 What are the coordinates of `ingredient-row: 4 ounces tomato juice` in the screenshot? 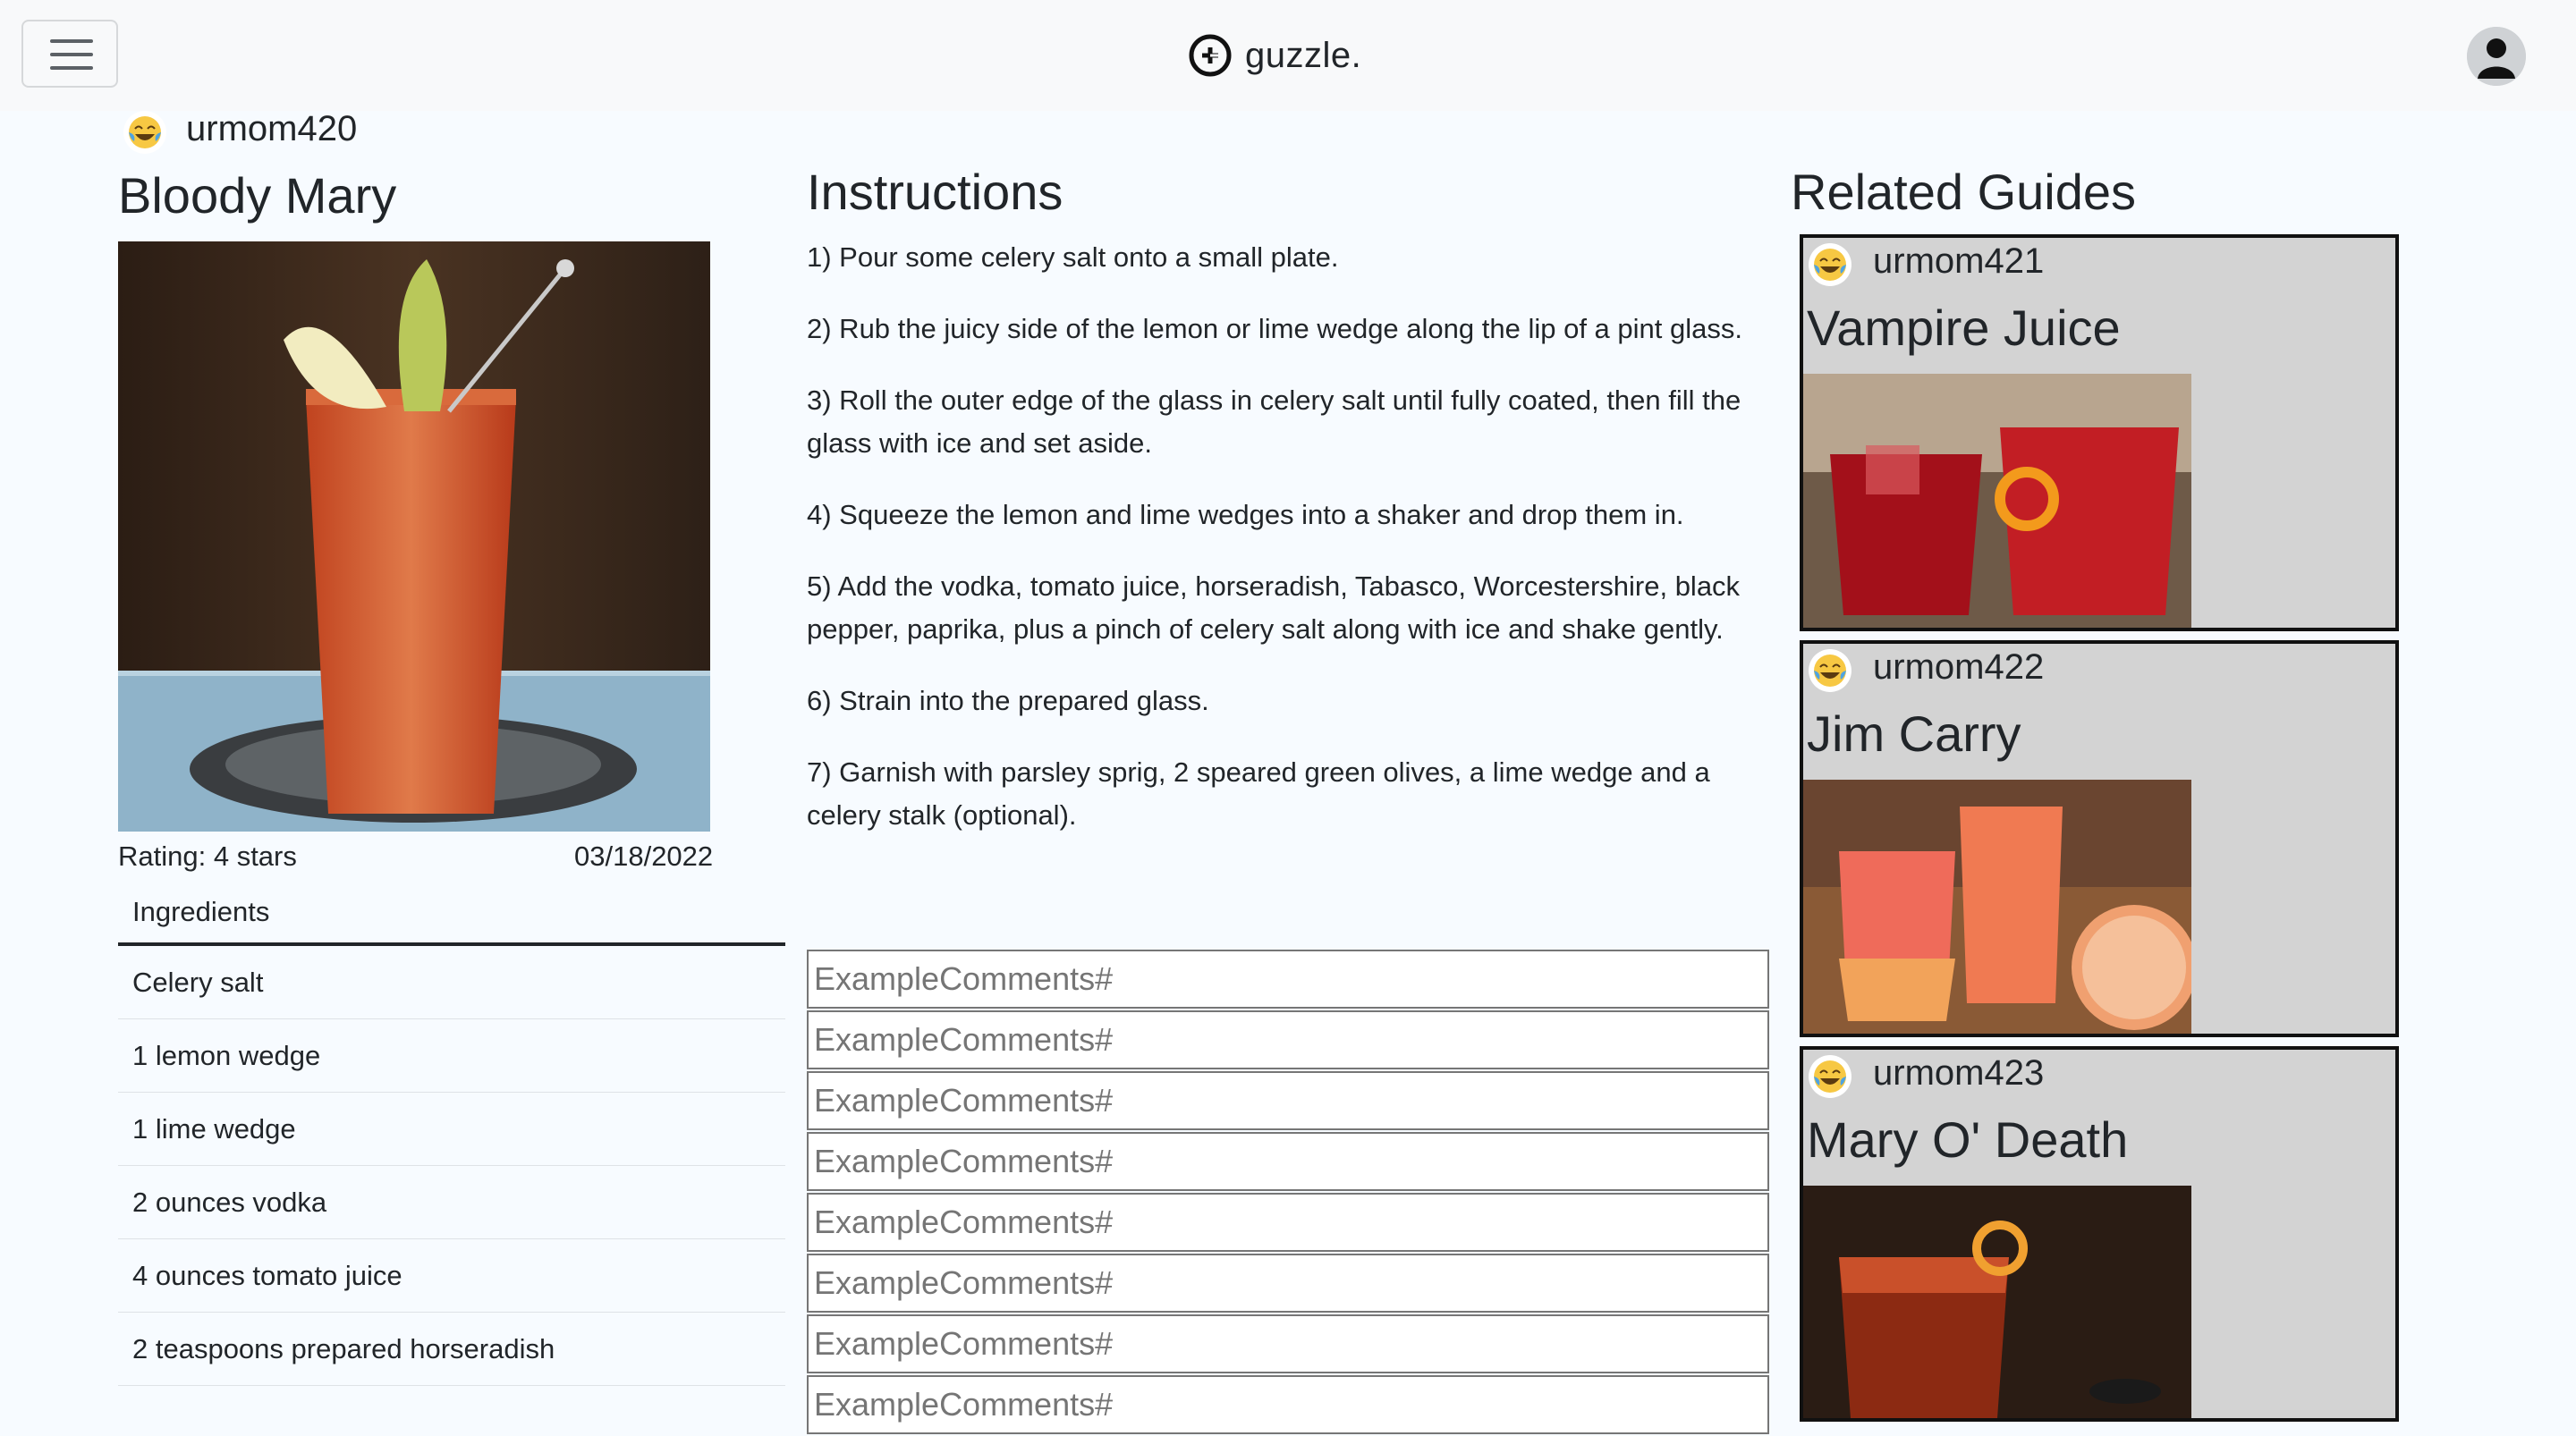 It's located at (451, 1276).